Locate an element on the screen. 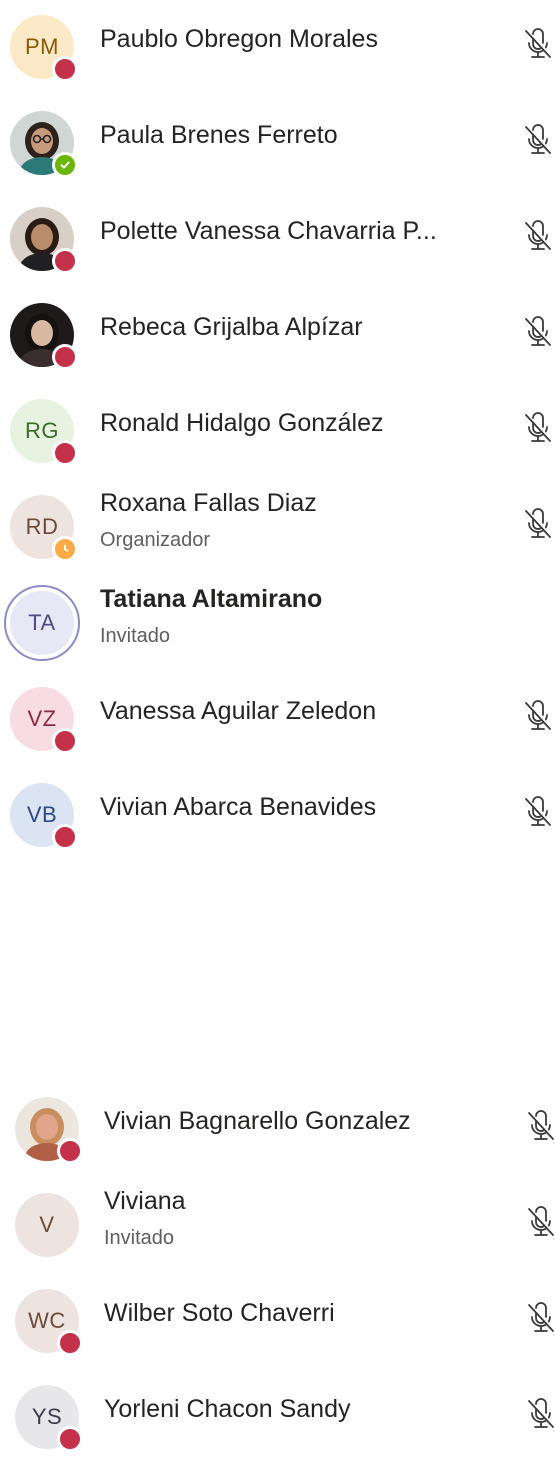  participant-name: Wilber Soto Chaverri is located at coordinates (219, 1313).